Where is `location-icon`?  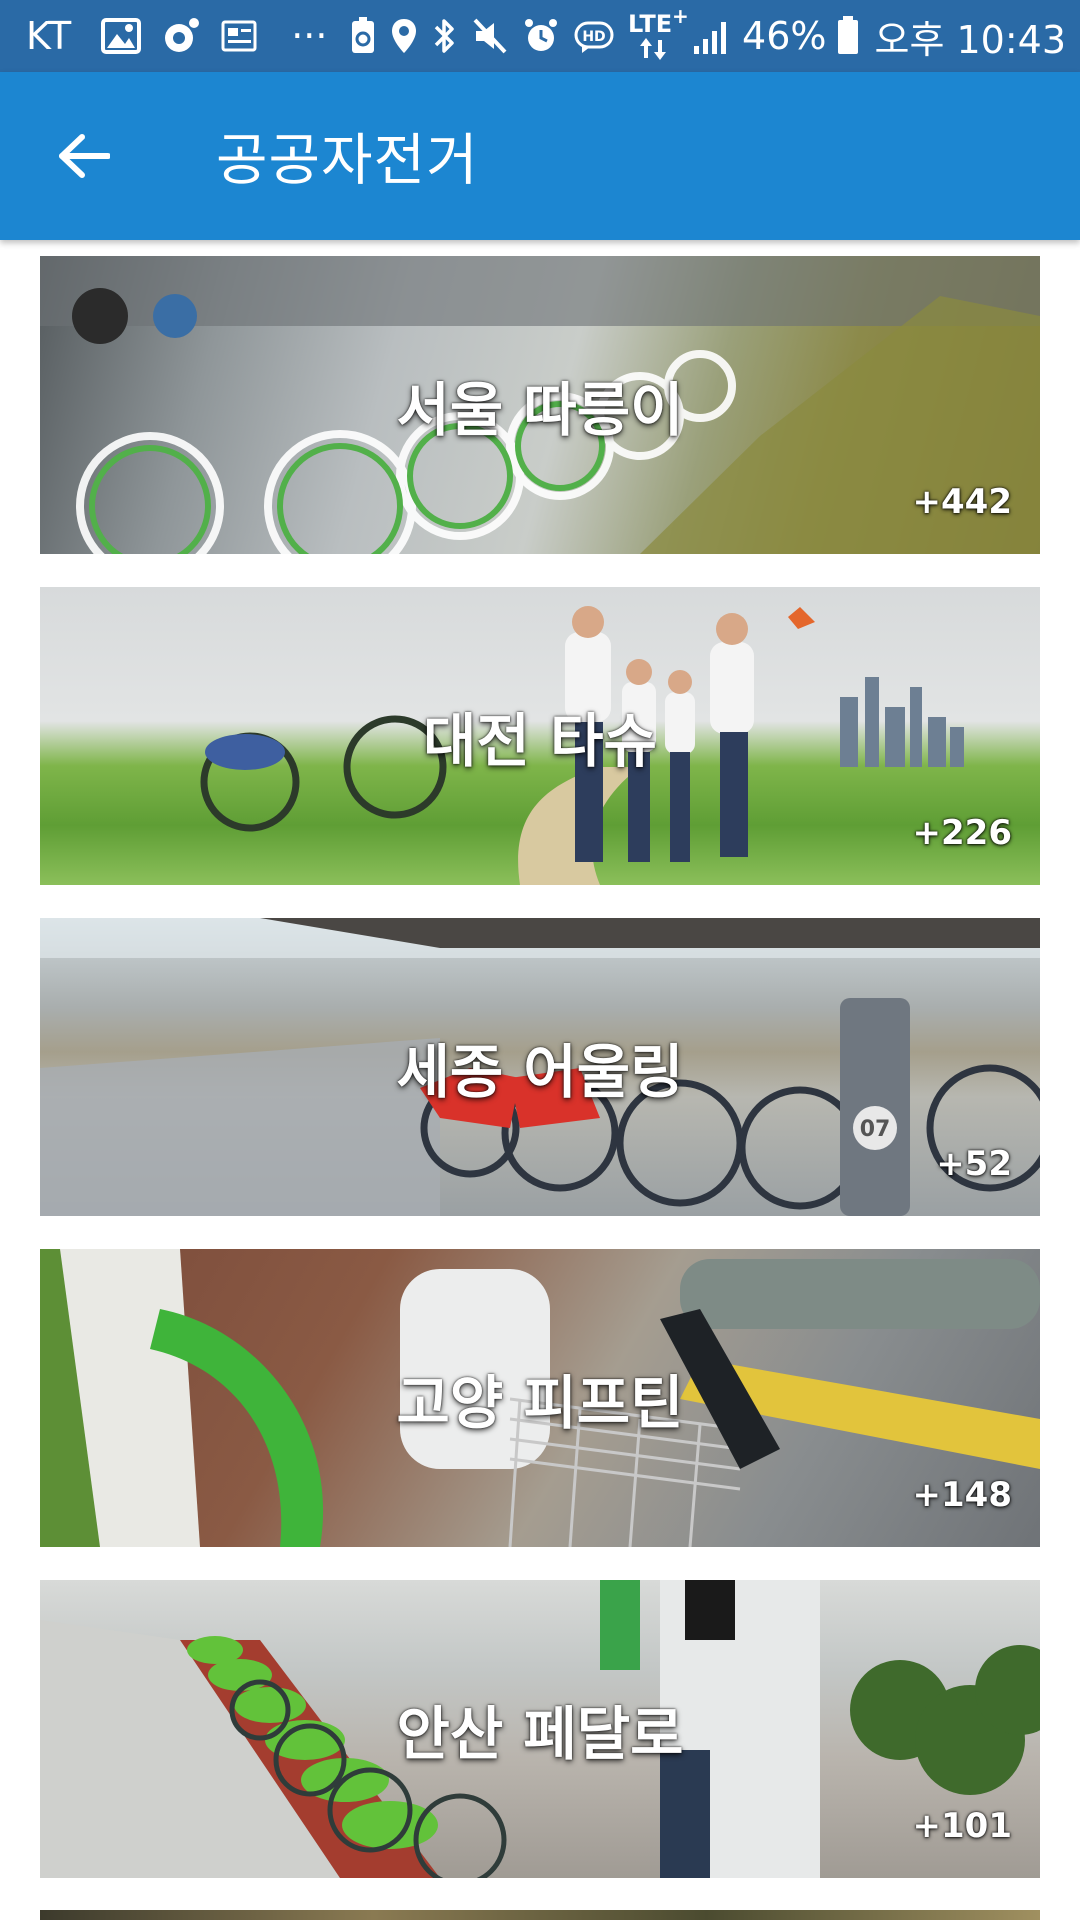
location-icon is located at coordinates (404, 36).